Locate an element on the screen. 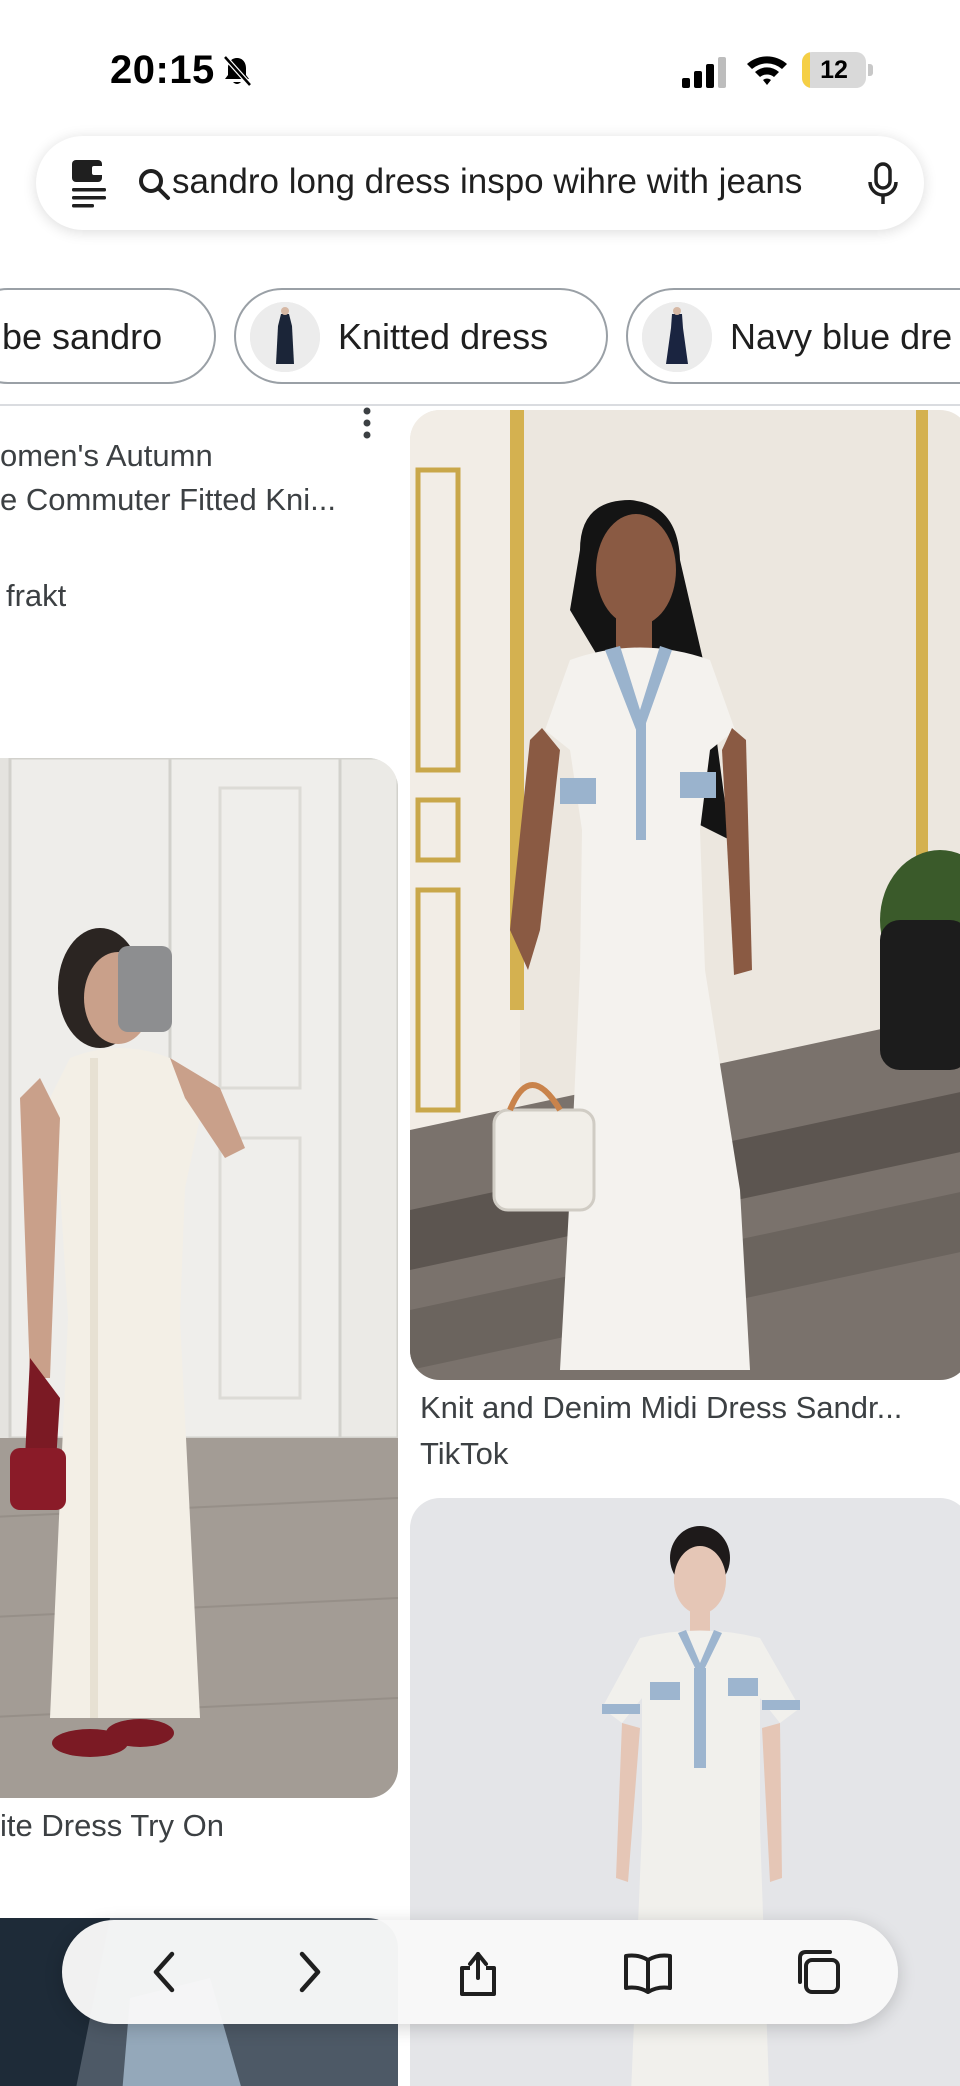 The height and width of the screenshot is (2086, 960). chip-label: be sandro is located at coordinates (82, 336).